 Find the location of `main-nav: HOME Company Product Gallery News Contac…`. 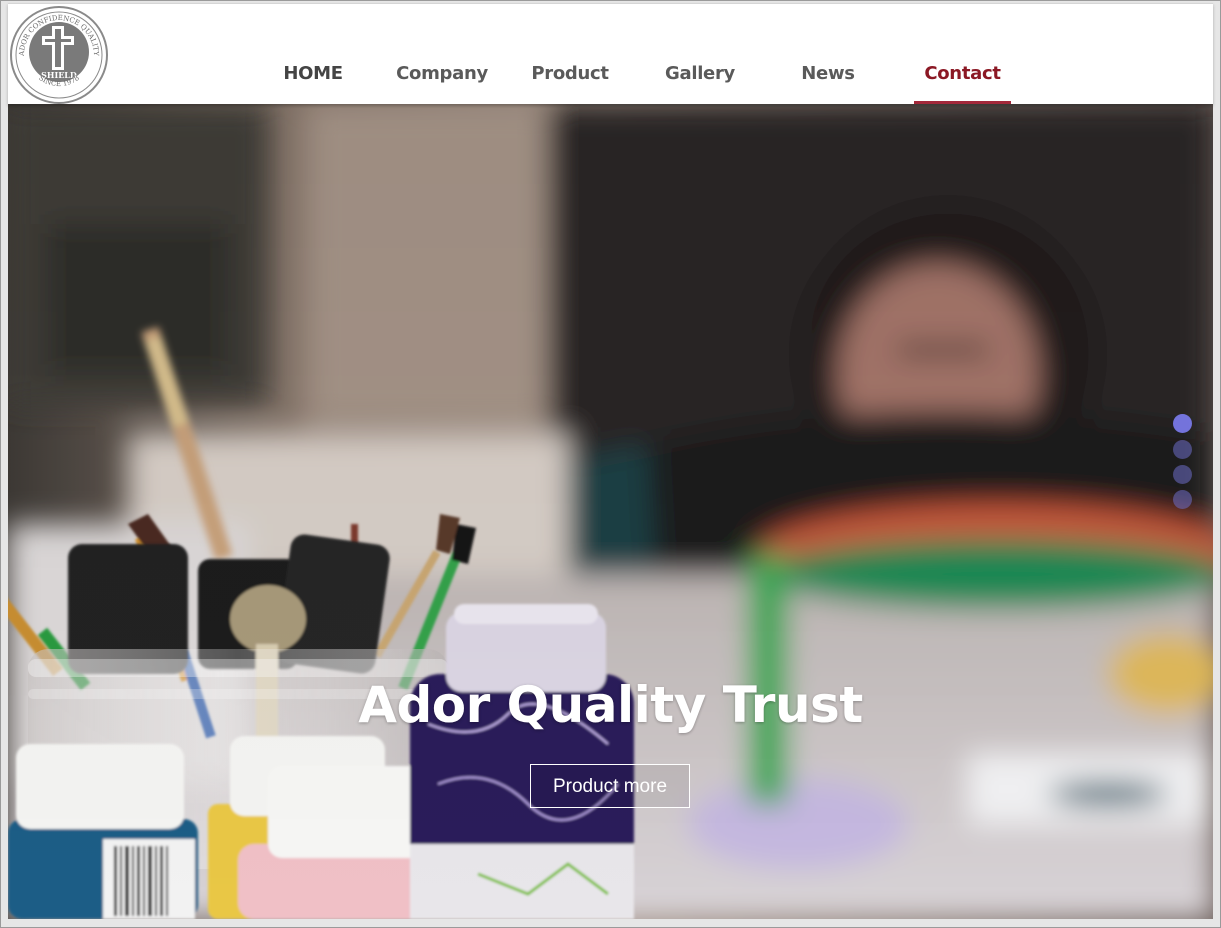

main-nav: HOME Company Product Gallery News Contac… is located at coordinates (610, 82).